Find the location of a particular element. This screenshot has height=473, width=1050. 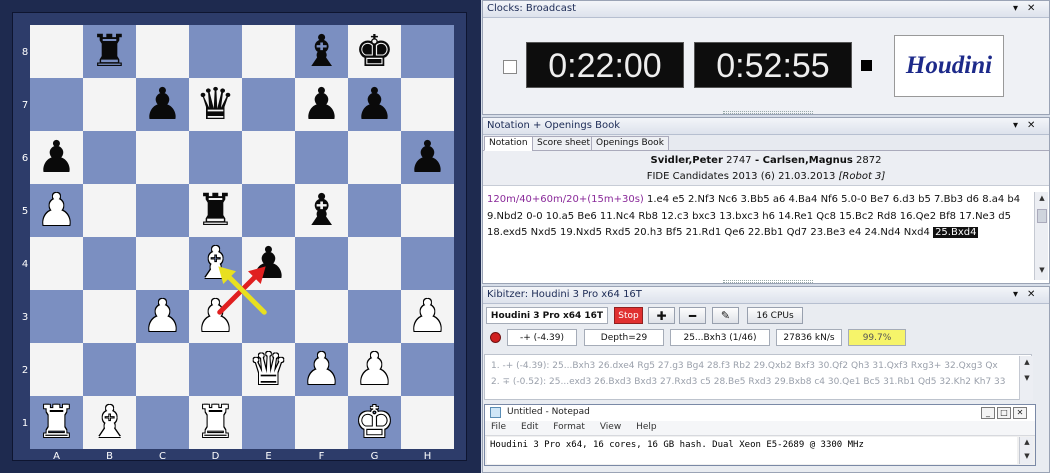

square-d6 is located at coordinates (215, 157).